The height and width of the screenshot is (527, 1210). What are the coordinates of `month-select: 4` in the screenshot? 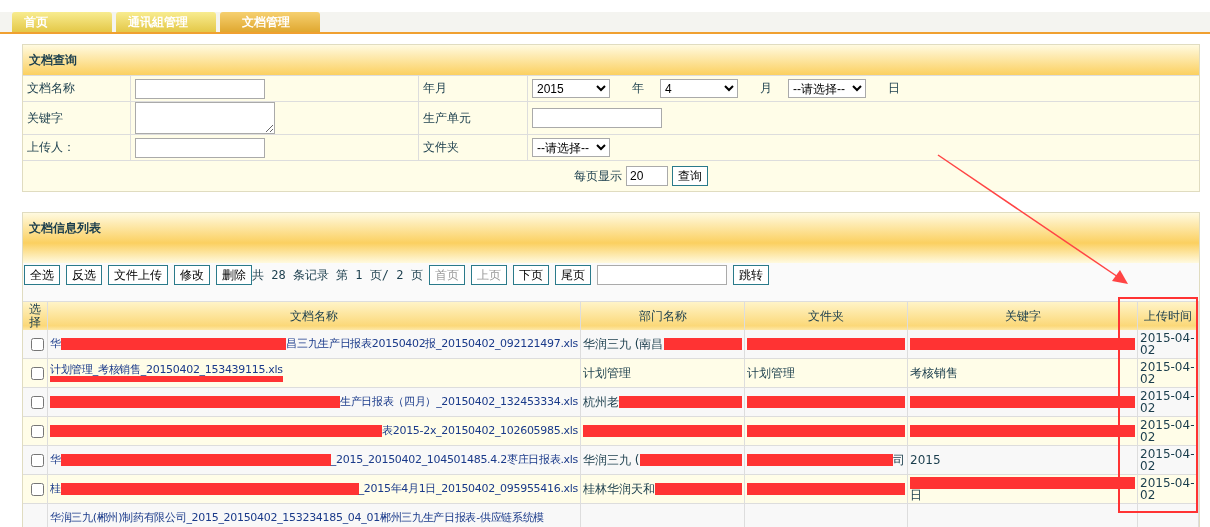 It's located at (699, 88).